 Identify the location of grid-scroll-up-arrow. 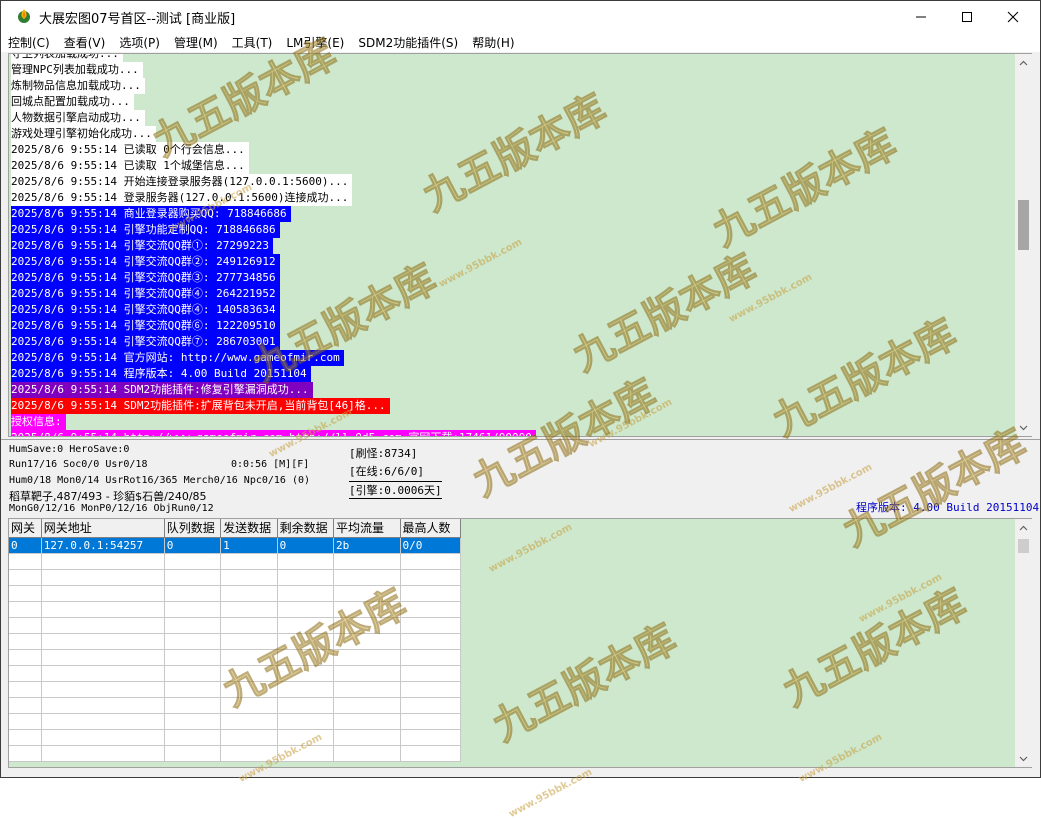
(1023, 527).